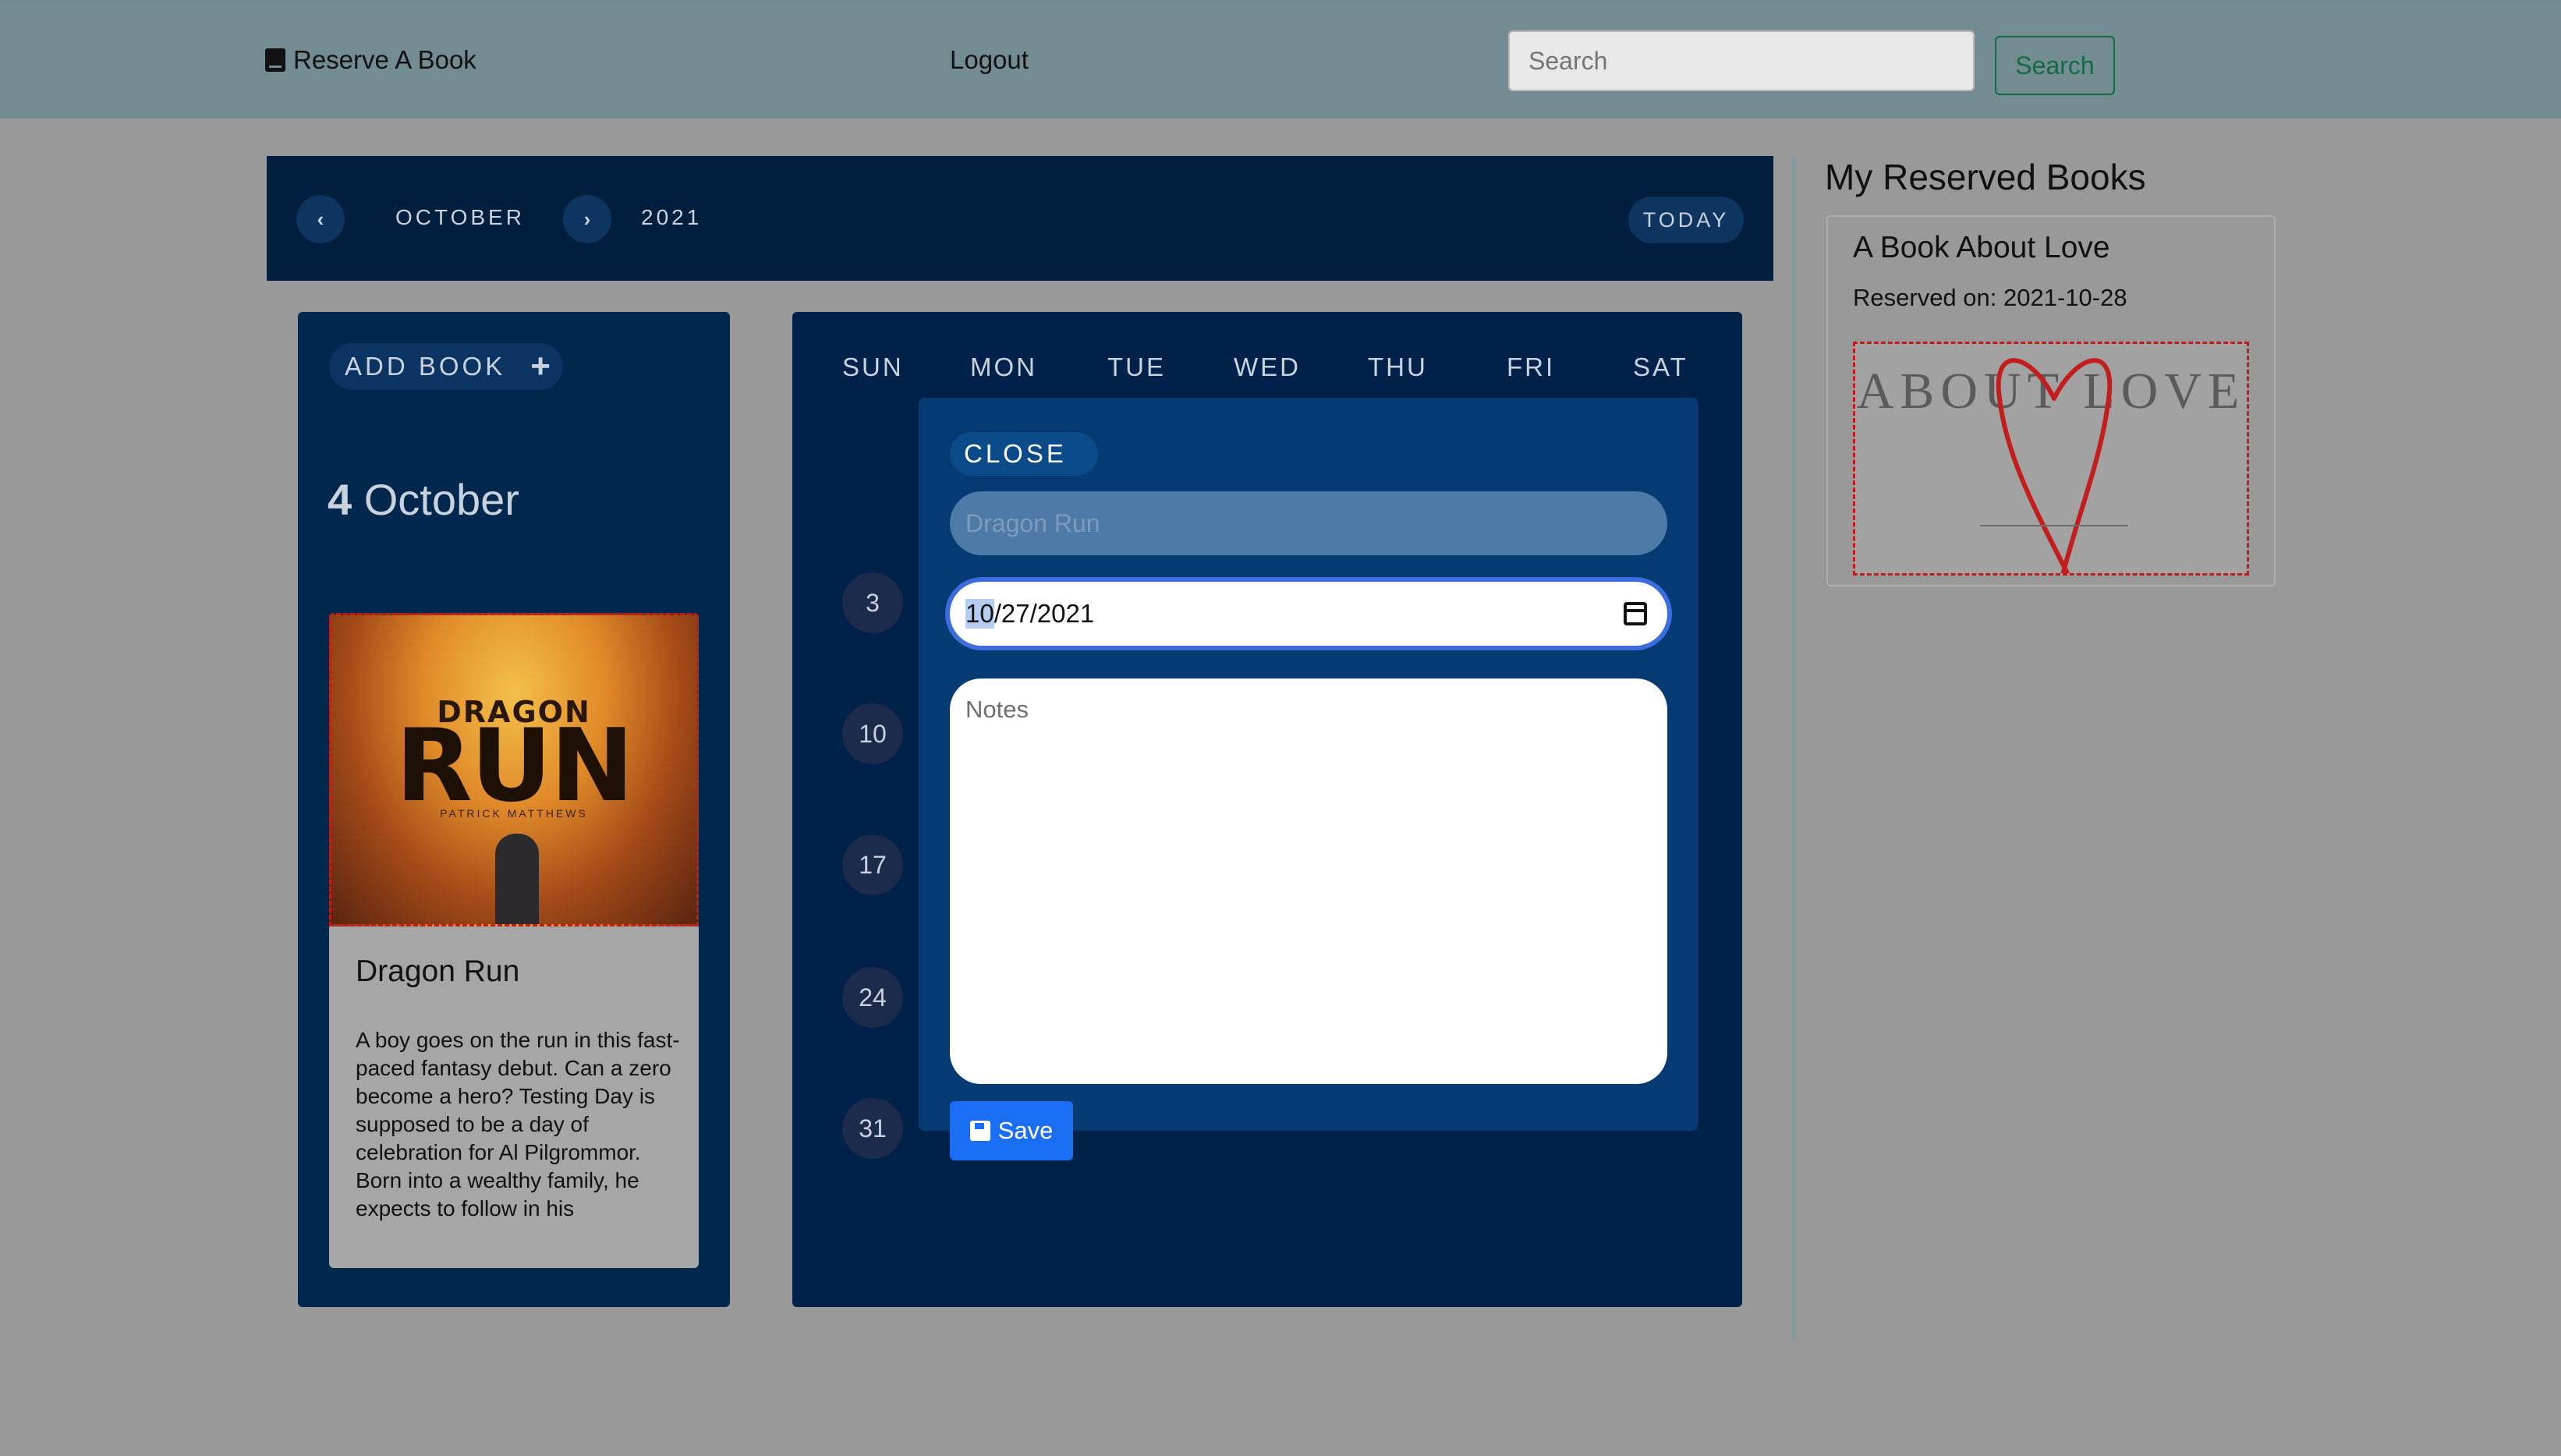  What do you see at coordinates (872, 733) in the screenshot?
I see `date-cell: 10` at bounding box center [872, 733].